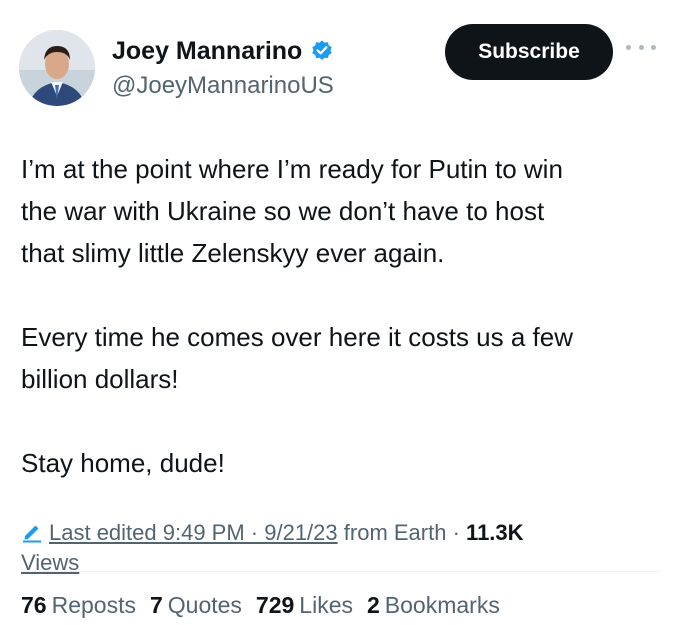 This screenshot has width=680, height=625. What do you see at coordinates (207, 51) in the screenshot?
I see `author-name: Joey Mannarino` at bounding box center [207, 51].